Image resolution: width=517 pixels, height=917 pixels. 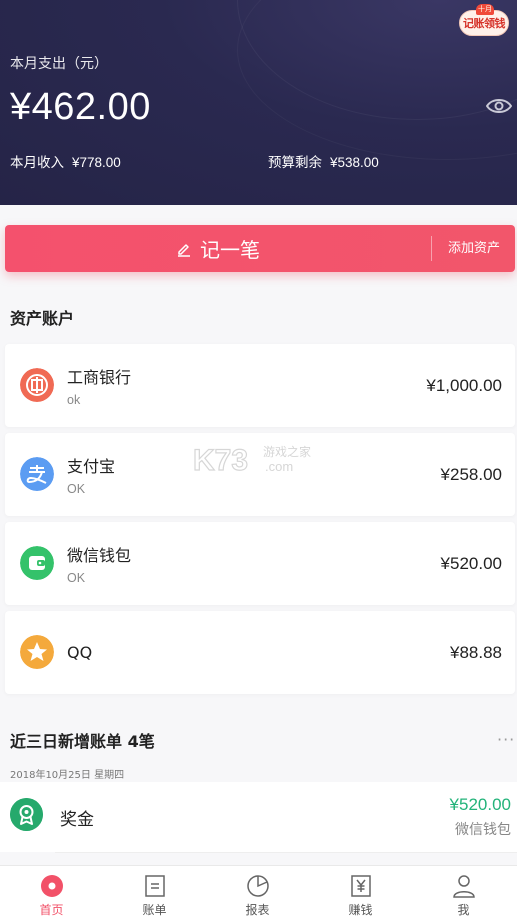 What do you see at coordinates (99, 377) in the screenshot?
I see `asset-name: 工商银行` at bounding box center [99, 377].